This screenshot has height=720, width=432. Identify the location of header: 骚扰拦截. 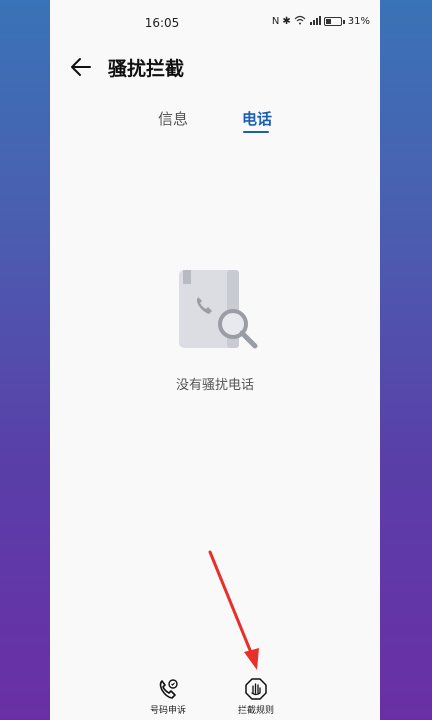
(215, 67).